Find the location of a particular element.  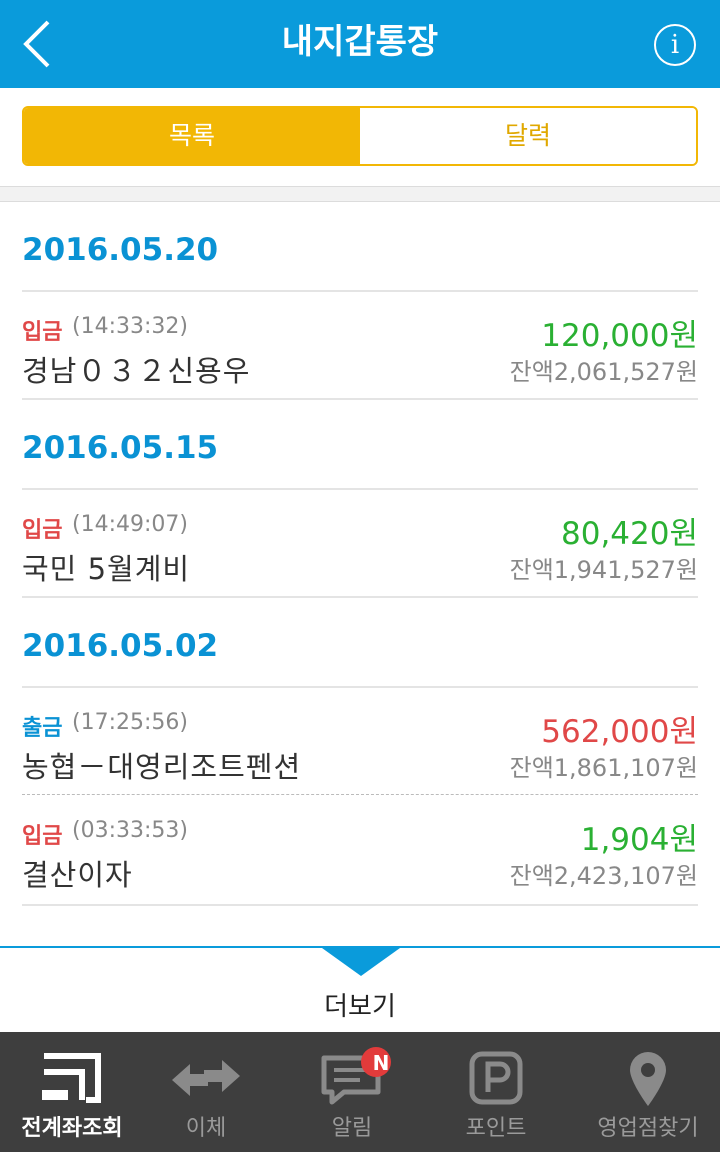

location-icon is located at coordinates (648, 1079).